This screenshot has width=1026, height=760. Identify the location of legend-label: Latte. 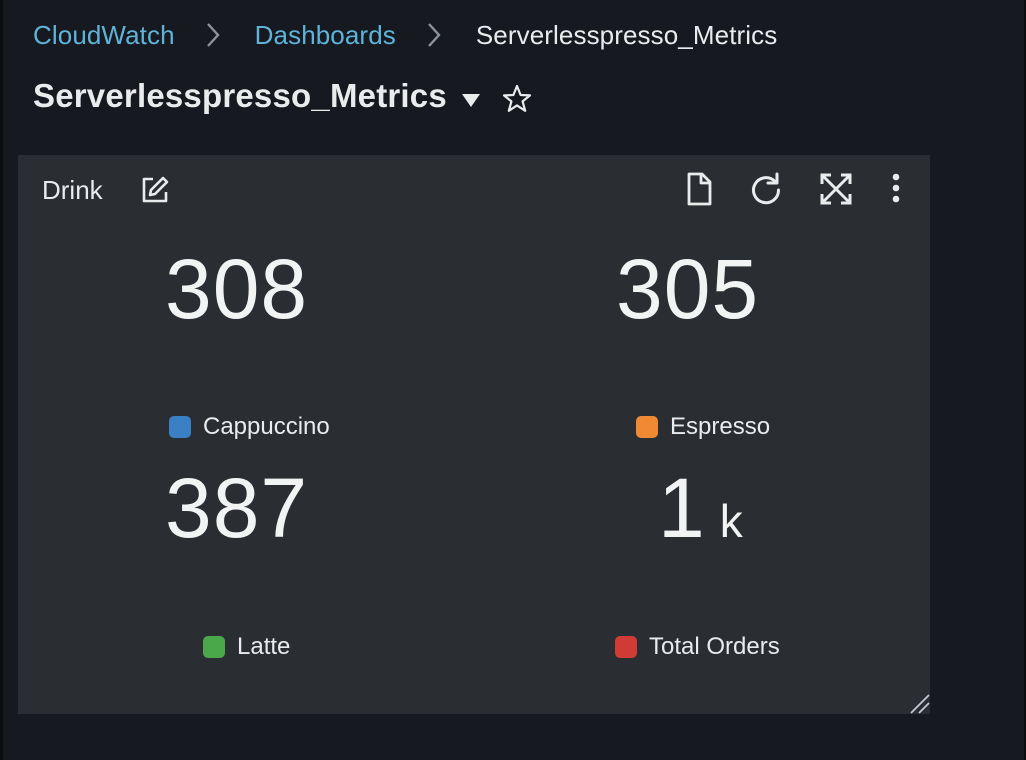
(264, 646).